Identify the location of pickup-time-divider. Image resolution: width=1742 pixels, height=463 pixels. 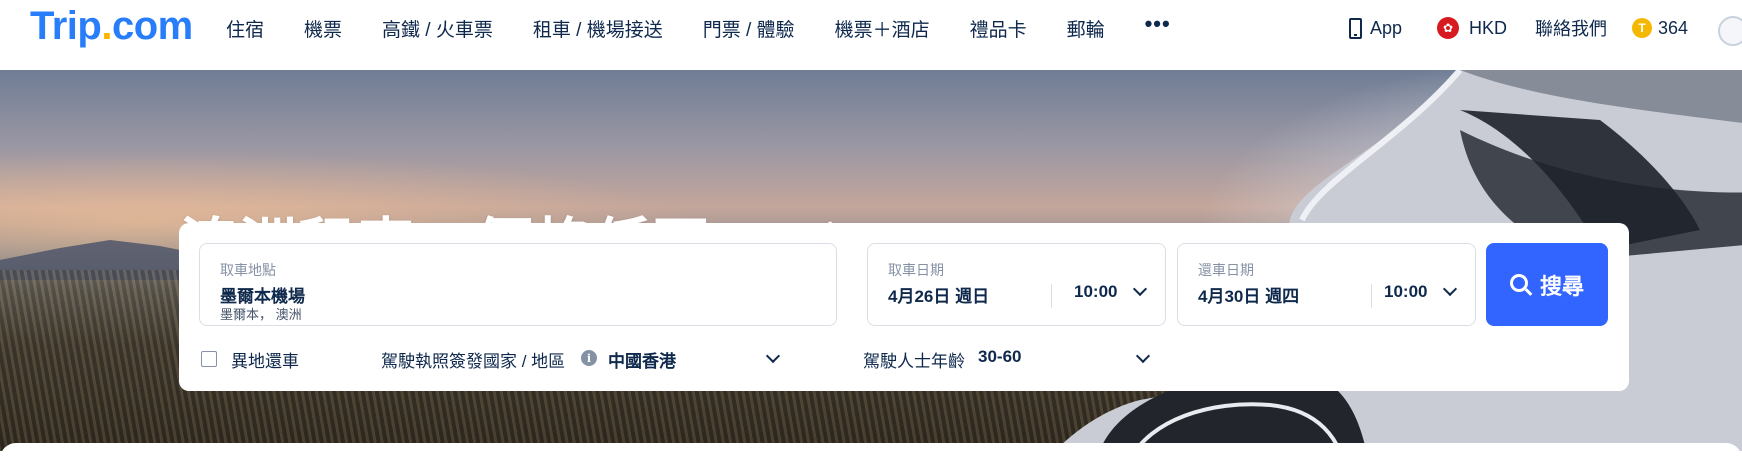
(1051, 296).